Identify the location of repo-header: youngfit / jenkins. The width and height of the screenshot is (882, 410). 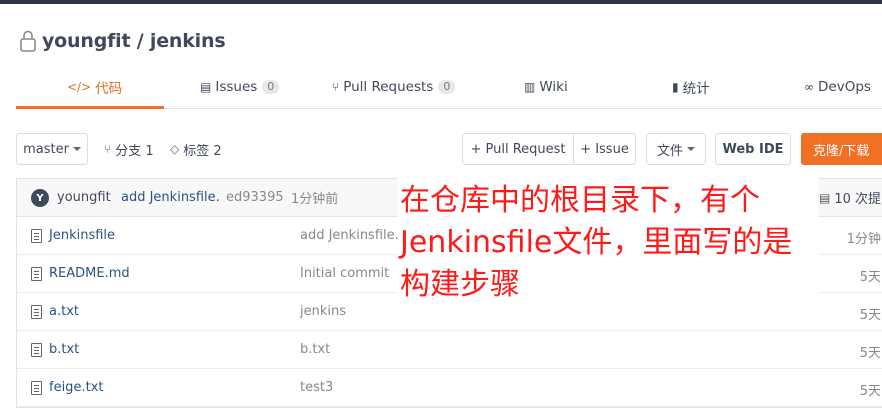
(122, 41).